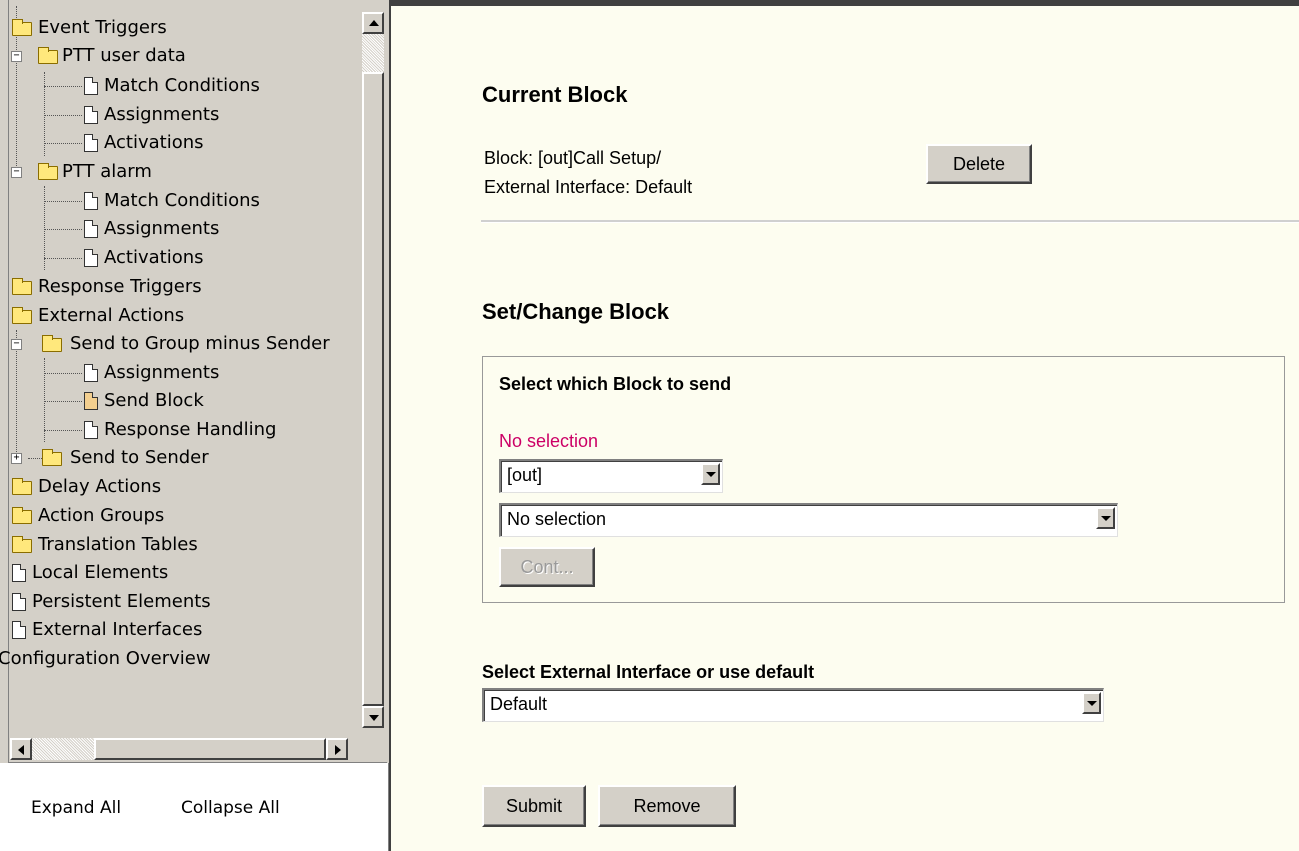 This screenshot has height=851, width=1299. I want to click on tree-item-label: Send to Sender, so click(139, 457).